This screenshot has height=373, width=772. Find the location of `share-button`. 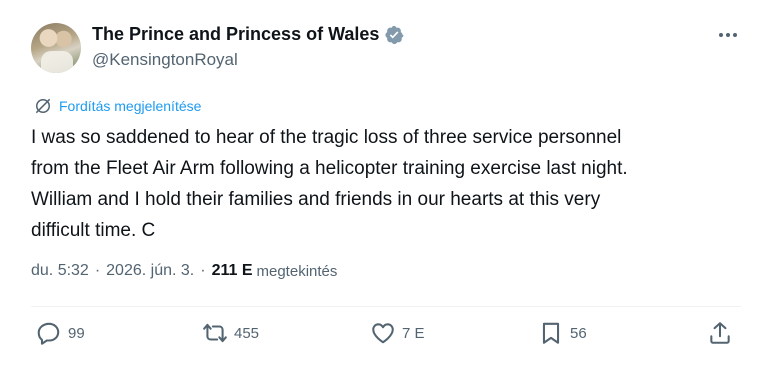

share-button is located at coordinates (720, 333).